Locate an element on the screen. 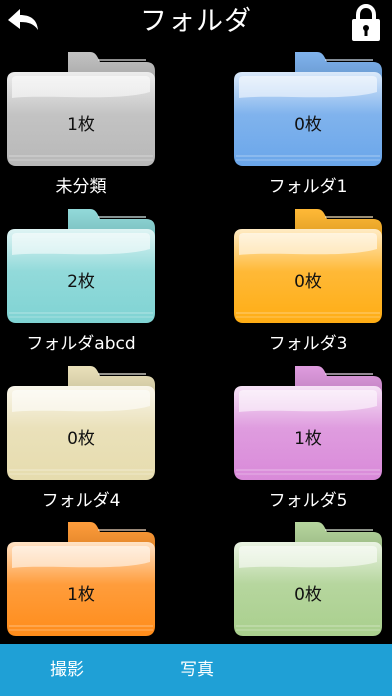 The width and height of the screenshot is (392, 696). lock-icon is located at coordinates (366, 22).